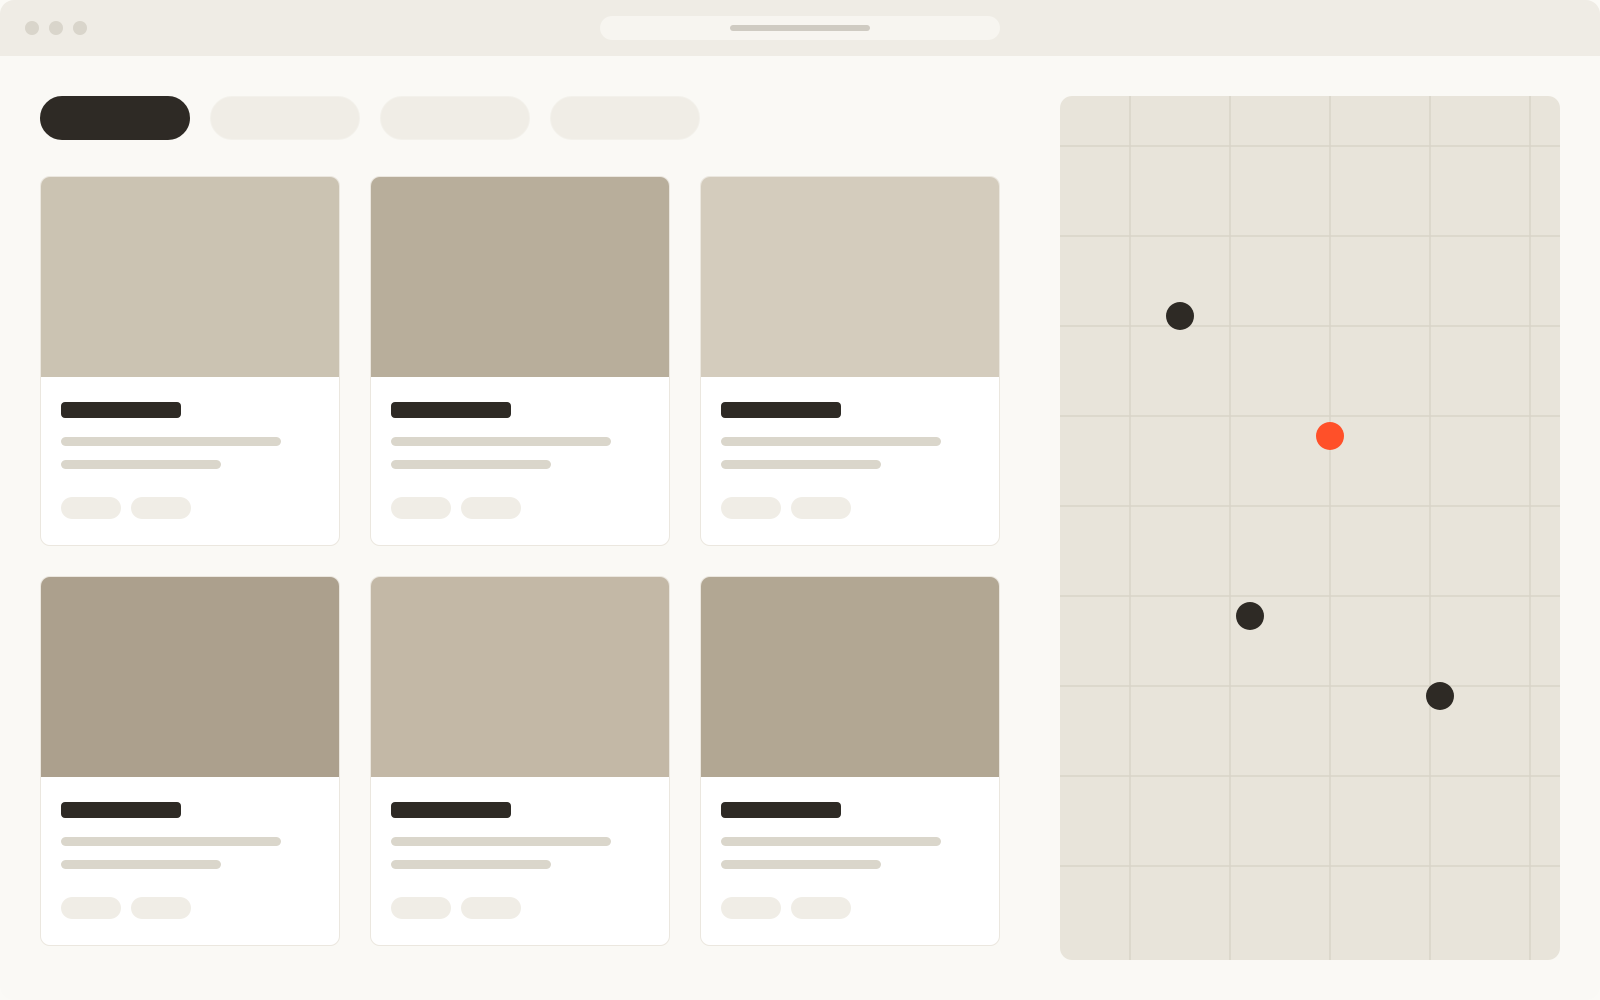 The height and width of the screenshot is (1000, 1600). Describe the element at coordinates (32, 28) in the screenshot. I see `close-window-button` at that location.